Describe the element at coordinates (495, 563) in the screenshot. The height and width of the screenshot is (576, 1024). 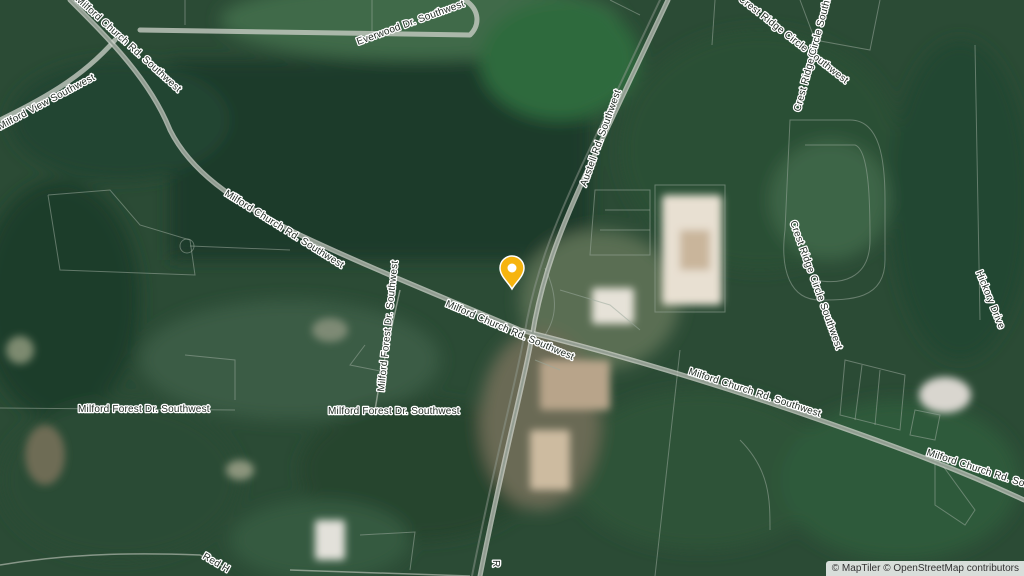
I see `road-label-bottom: R` at that location.